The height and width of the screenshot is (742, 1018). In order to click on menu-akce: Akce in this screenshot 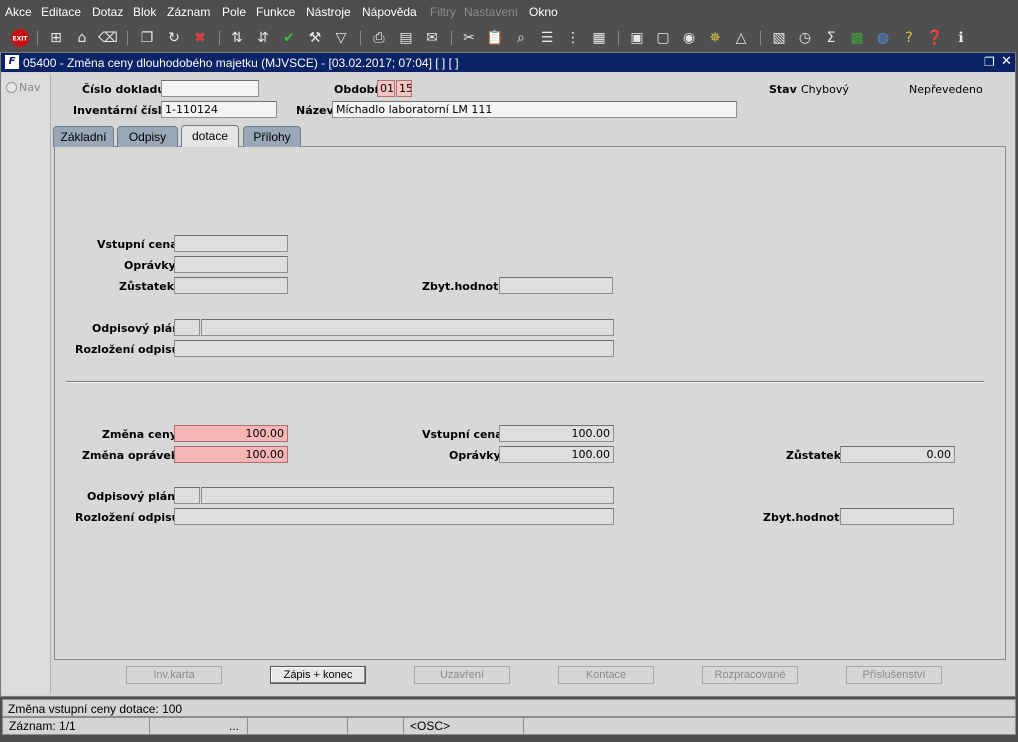, I will do `click(18, 12)`.